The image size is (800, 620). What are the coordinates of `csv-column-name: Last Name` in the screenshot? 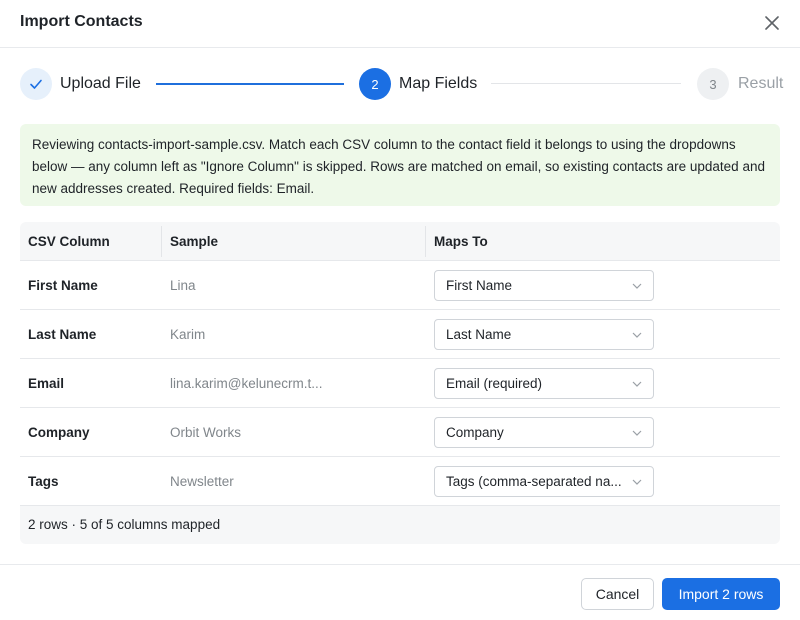 It's located at (62, 334).